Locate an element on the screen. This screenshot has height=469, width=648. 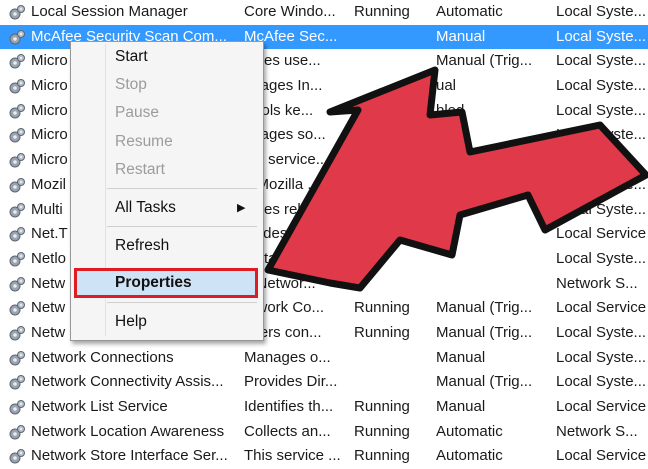
menu-item-start: Start is located at coordinates (167, 57).